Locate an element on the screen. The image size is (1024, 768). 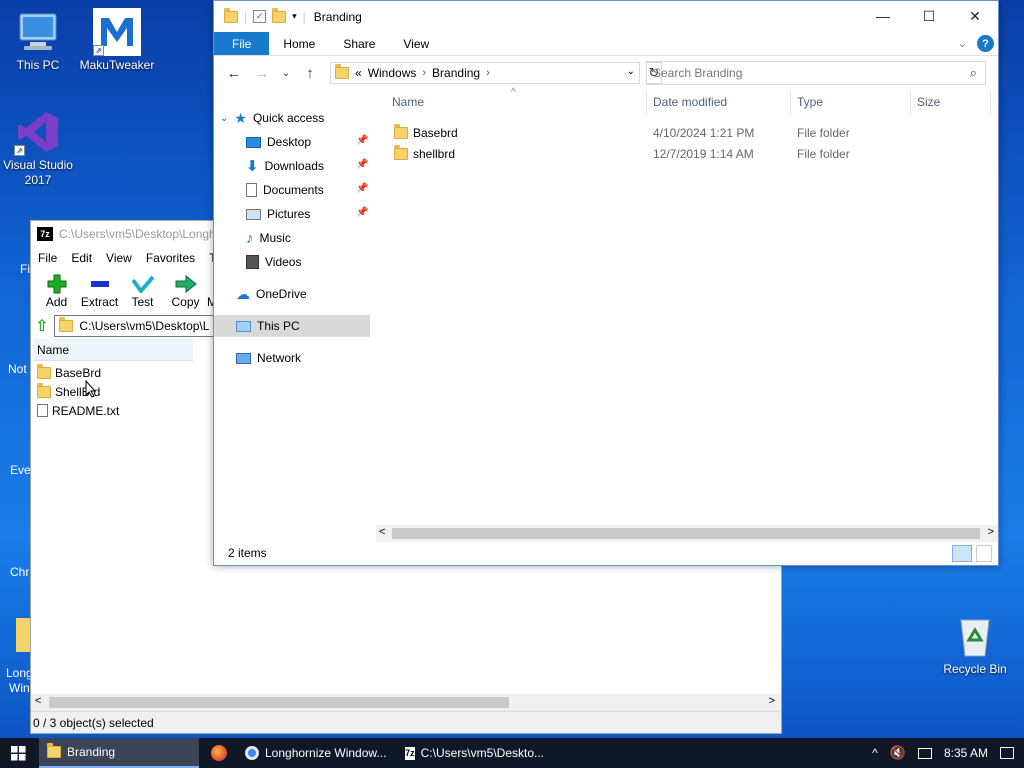
explorer-horizontal-scrollbar: < > is located at coordinates (687, 533).